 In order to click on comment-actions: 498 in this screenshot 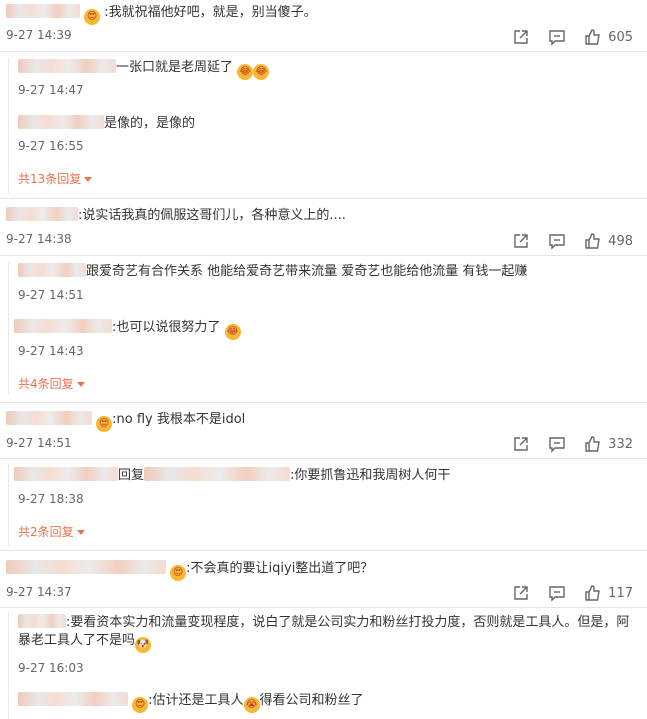, I will do `click(572, 241)`.